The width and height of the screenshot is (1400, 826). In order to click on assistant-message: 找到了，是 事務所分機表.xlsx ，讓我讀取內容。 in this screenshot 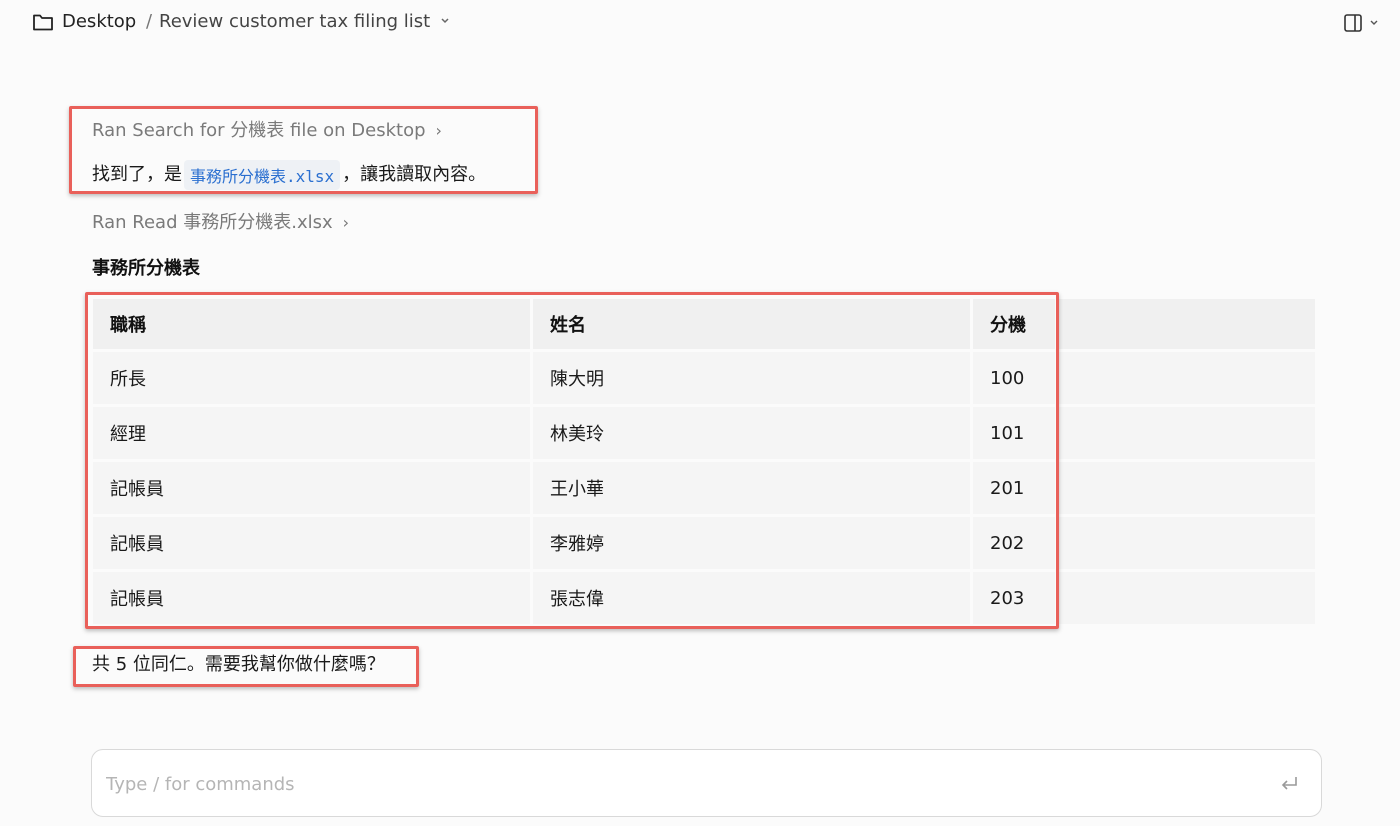, I will do `click(289, 175)`.